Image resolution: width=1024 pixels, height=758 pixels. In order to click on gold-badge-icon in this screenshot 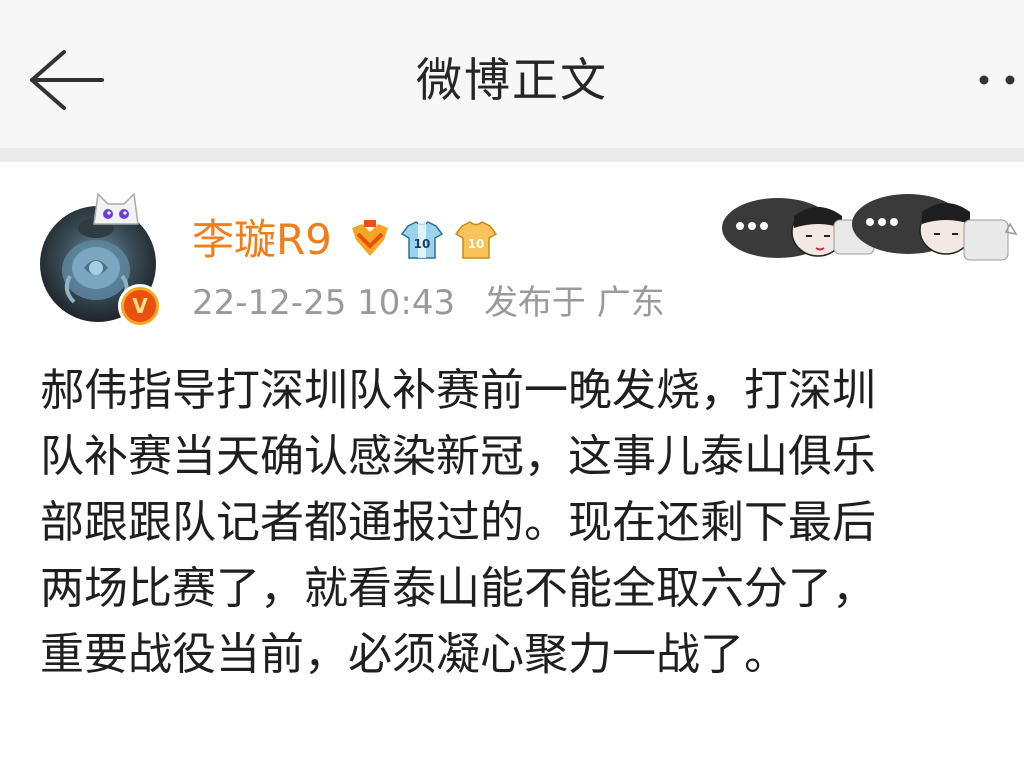, I will do `click(370, 240)`.